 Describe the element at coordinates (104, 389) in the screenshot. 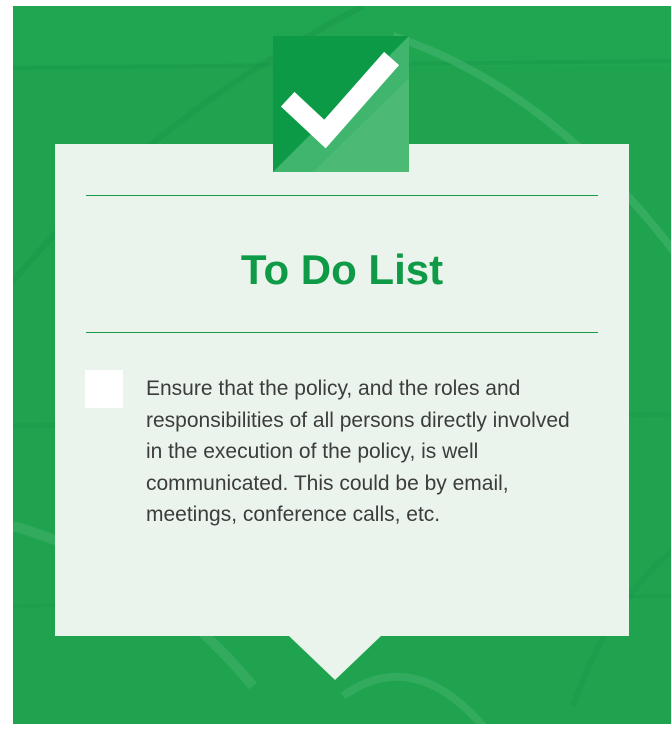

I see `checkbox-icon` at that location.